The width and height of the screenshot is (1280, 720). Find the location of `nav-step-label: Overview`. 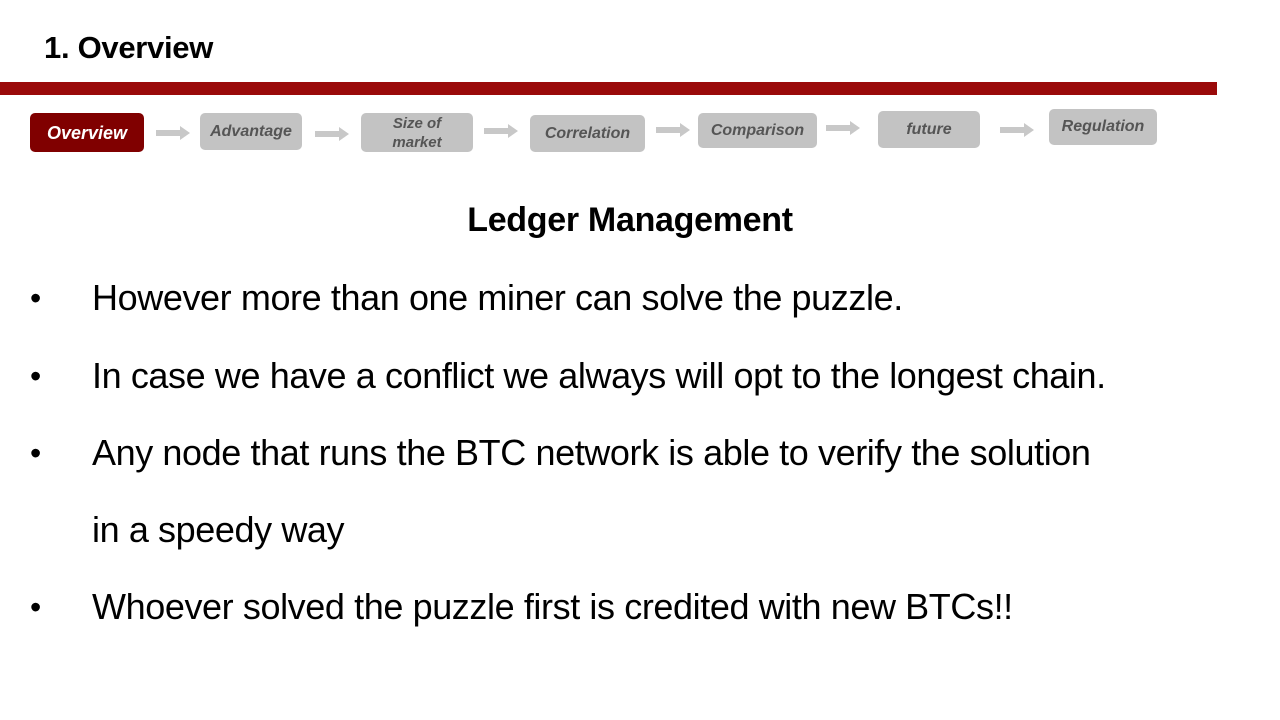

nav-step-label: Overview is located at coordinates (87, 132).